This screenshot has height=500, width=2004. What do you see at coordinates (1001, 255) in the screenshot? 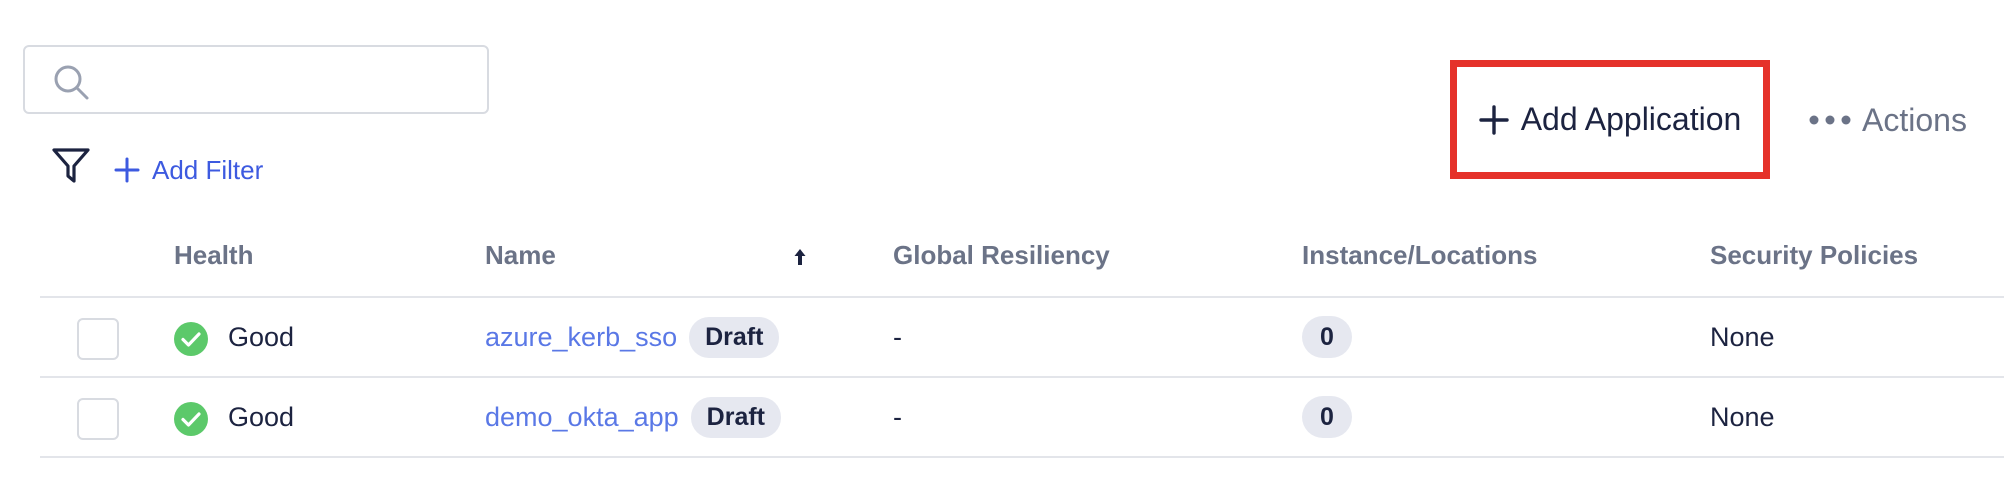
I see `column-header-global-resiliency: Global Resiliency` at bounding box center [1001, 255].